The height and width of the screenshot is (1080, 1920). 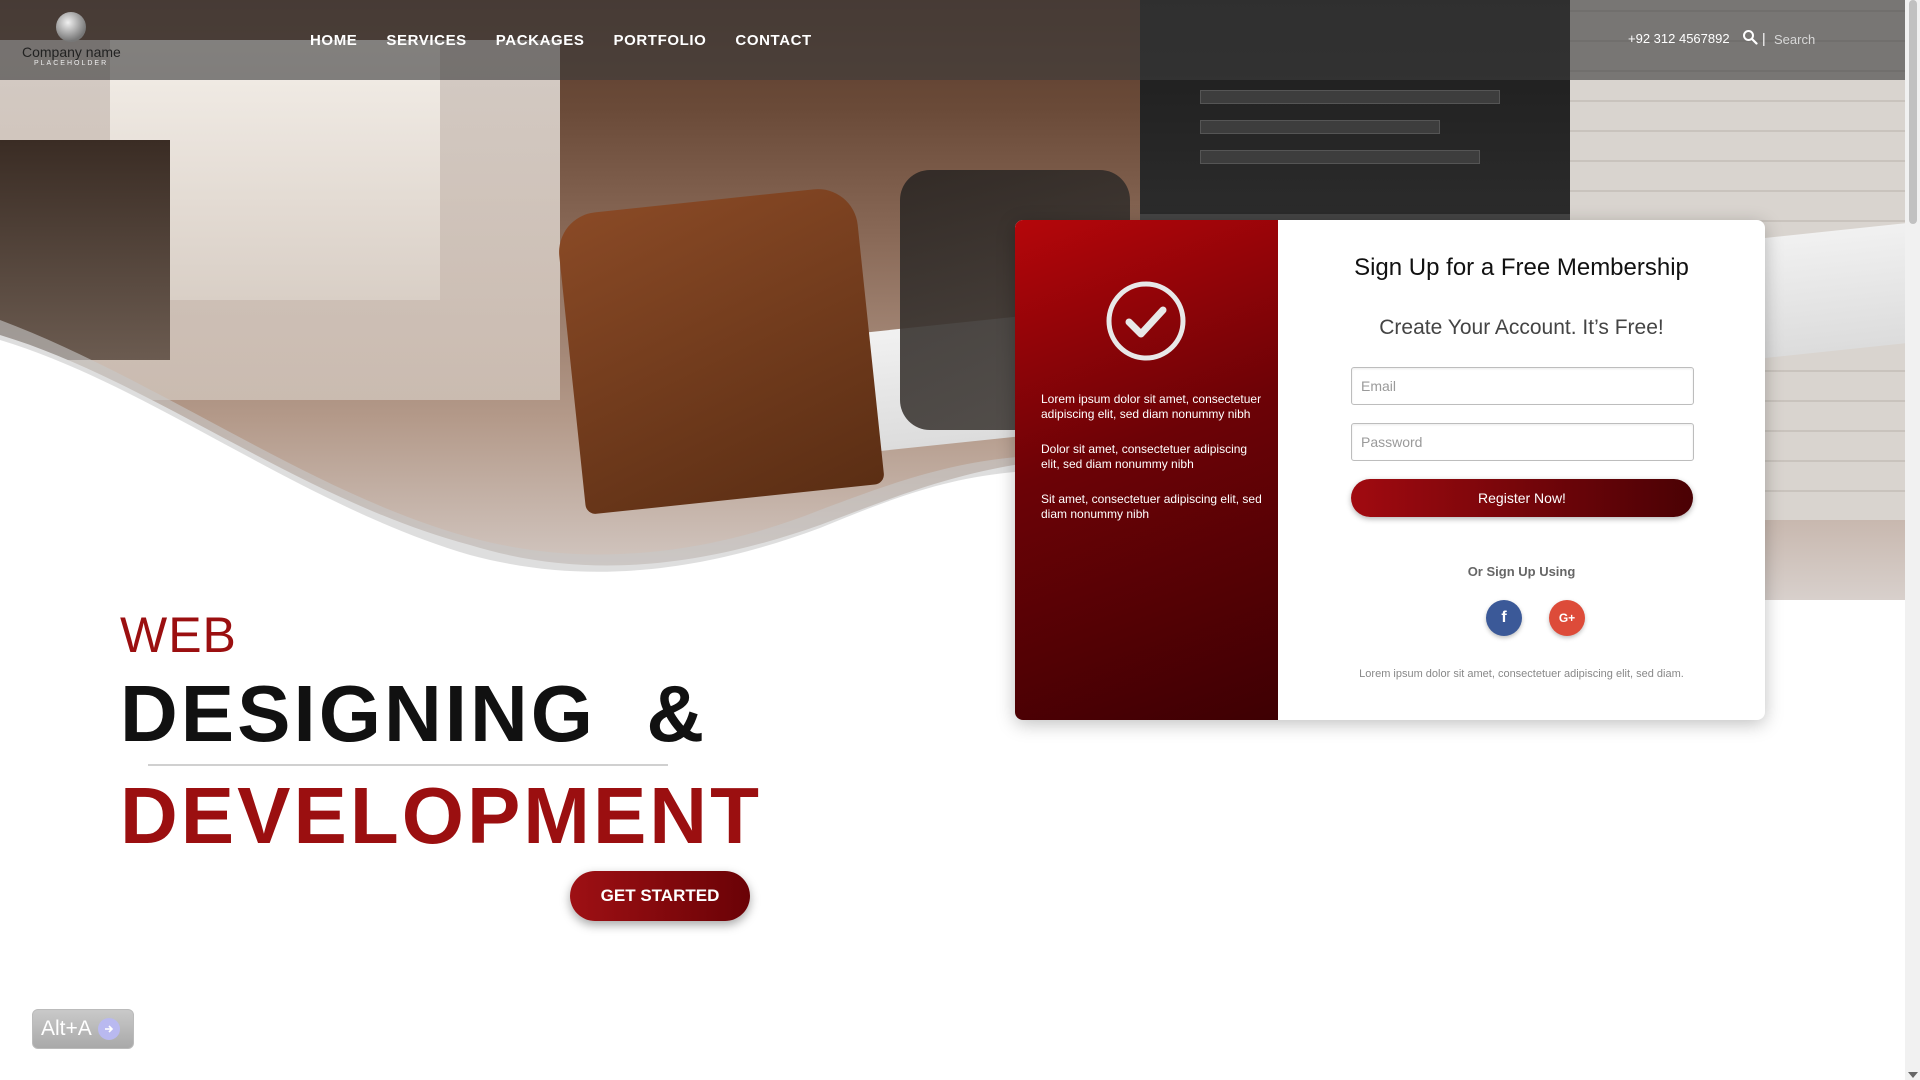 I want to click on hero-headline: WEB DESIGNING & DEVELOPMENT, so click(x=441, y=733).